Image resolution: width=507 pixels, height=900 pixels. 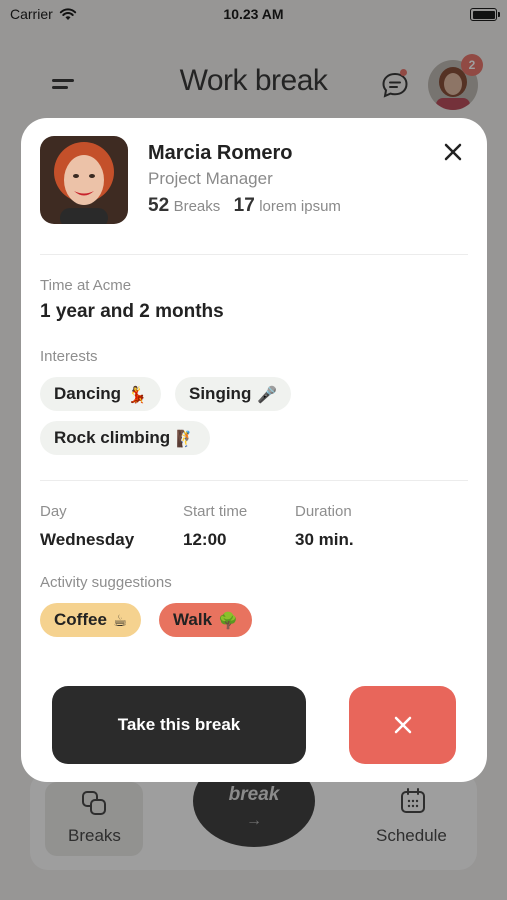 What do you see at coordinates (210, 178) in the screenshot?
I see `profile-role: Project Manager` at bounding box center [210, 178].